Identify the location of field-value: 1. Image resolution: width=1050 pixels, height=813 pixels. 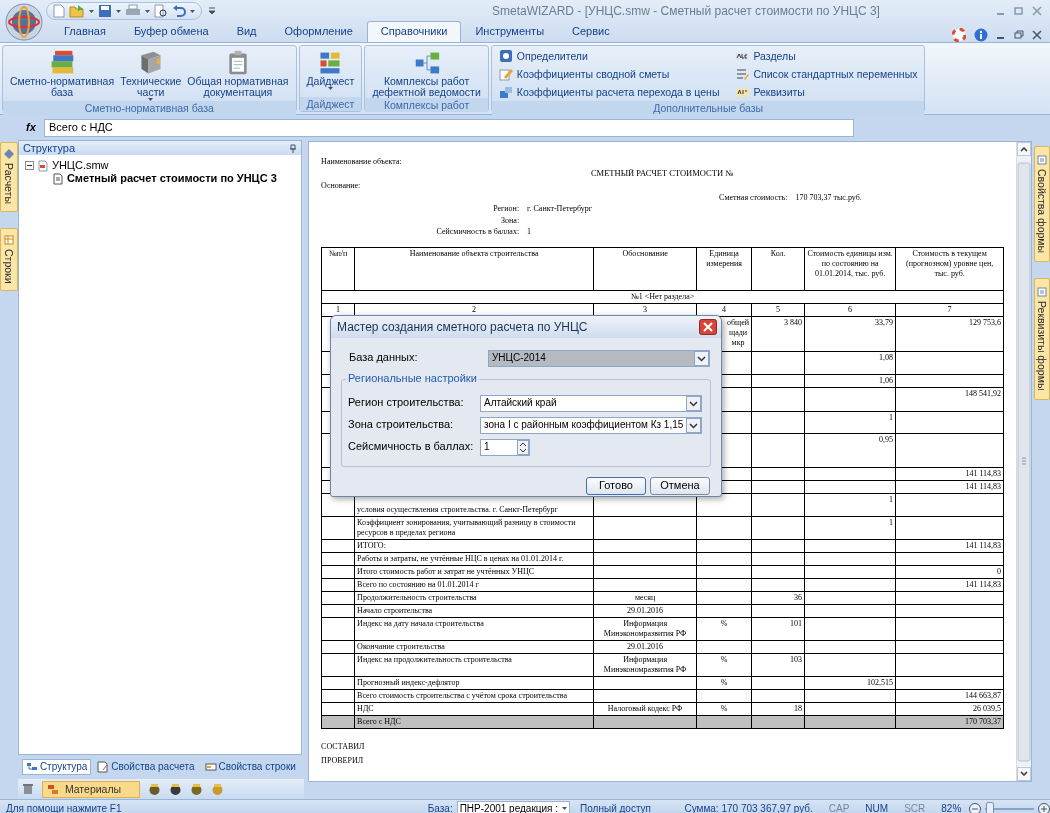
(529, 232).